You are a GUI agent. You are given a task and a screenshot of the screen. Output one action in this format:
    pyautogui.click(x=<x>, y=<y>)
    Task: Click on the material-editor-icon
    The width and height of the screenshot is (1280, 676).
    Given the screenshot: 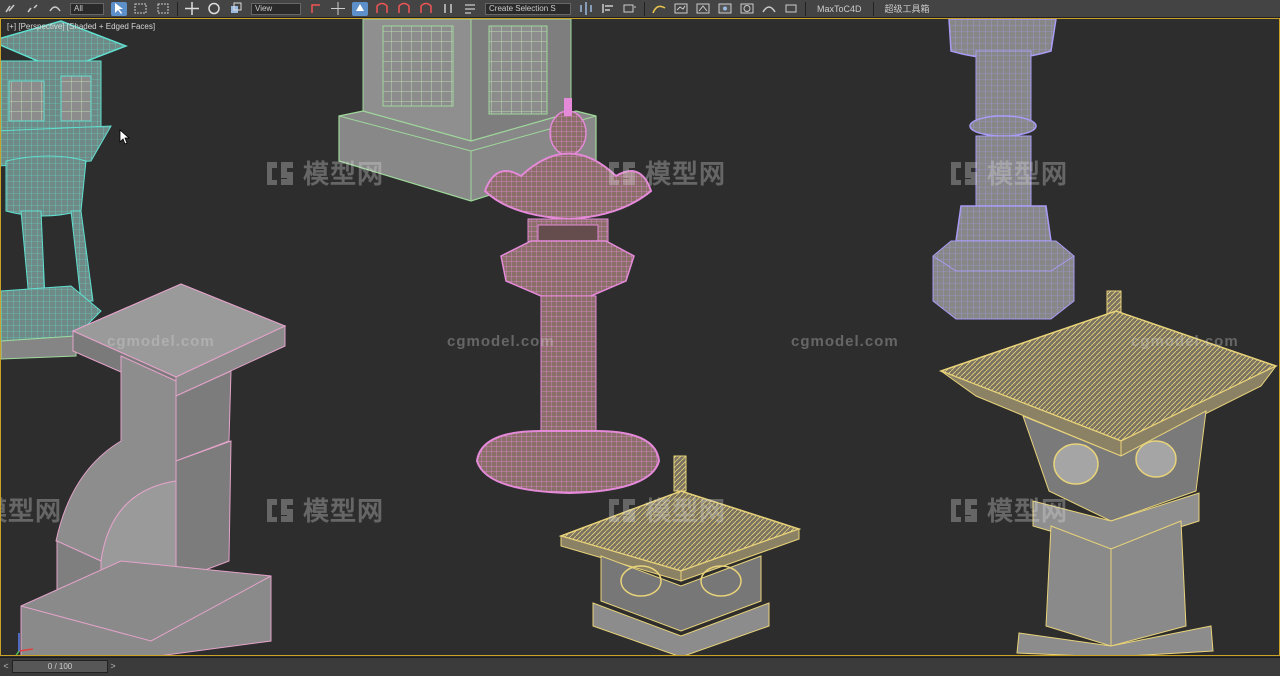 What is the action you would take?
    pyautogui.click(x=703, y=9)
    